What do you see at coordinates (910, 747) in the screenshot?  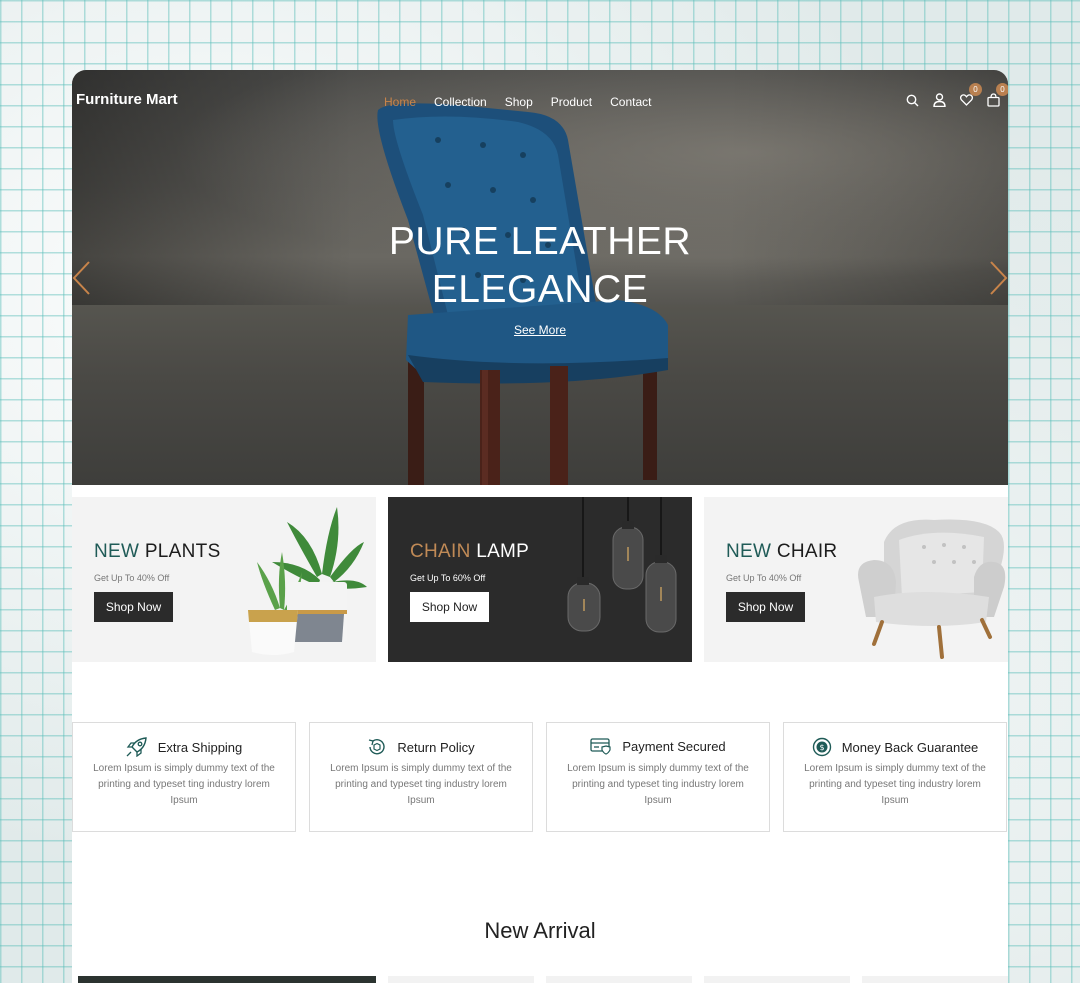 I see `feature-title: Money Back Guarantee` at bounding box center [910, 747].